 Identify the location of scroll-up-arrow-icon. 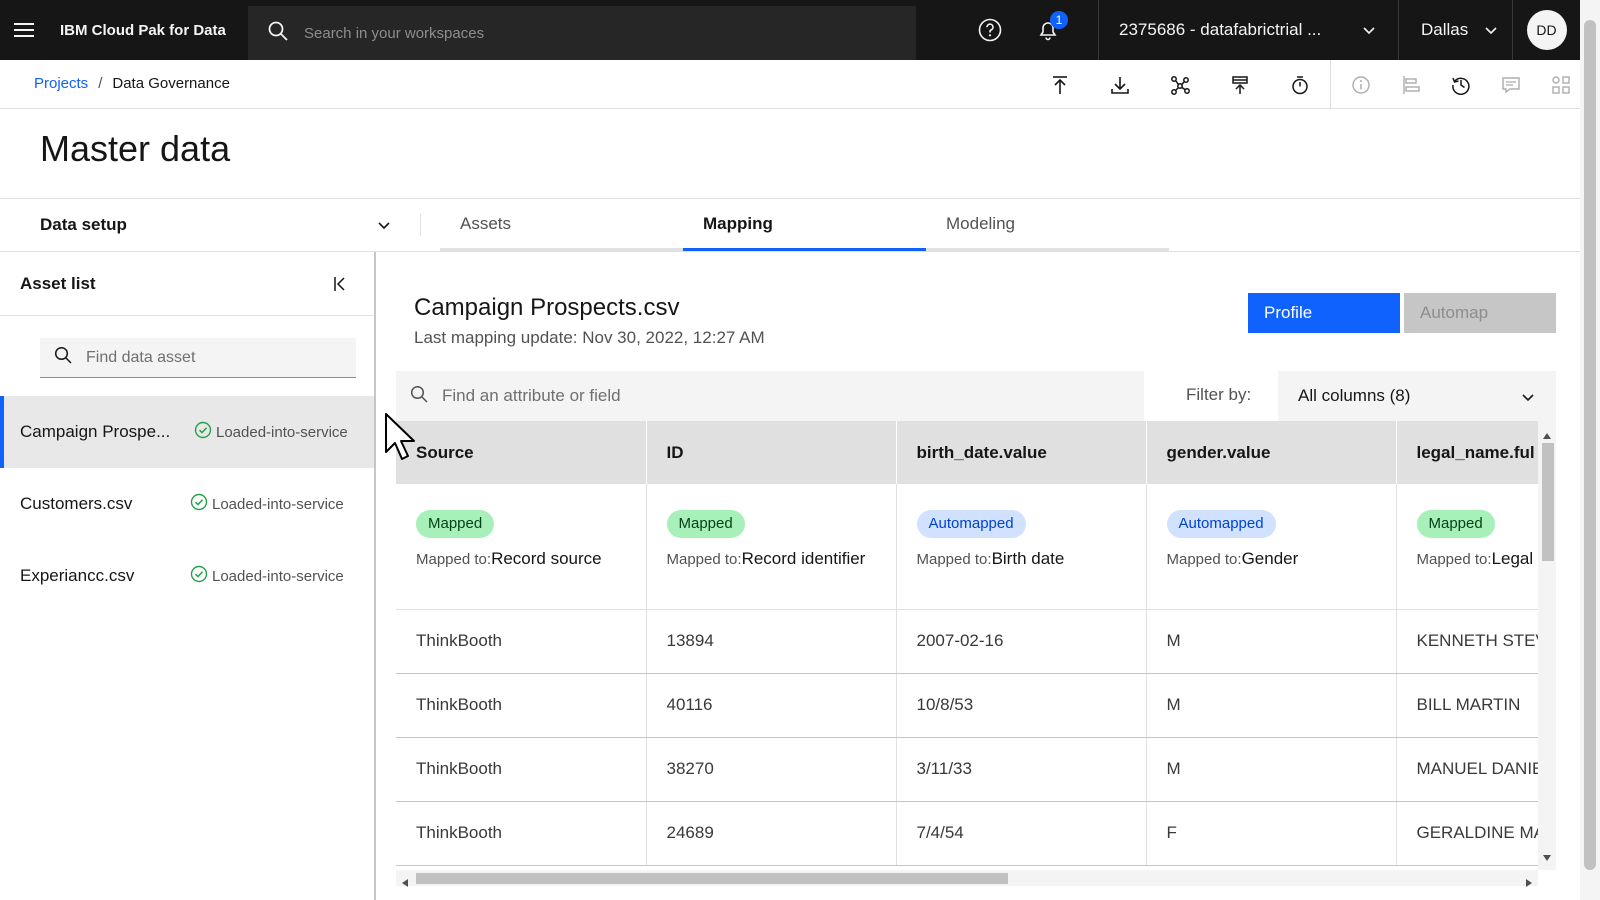
(1547, 435).